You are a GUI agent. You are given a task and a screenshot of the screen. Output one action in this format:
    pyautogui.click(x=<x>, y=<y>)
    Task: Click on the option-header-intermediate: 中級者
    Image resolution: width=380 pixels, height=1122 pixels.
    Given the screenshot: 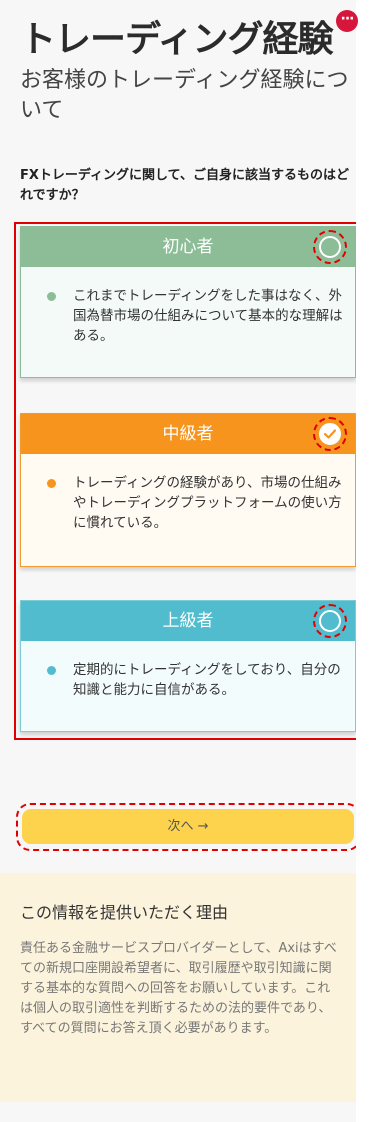 What is the action you would take?
    pyautogui.click(x=188, y=434)
    